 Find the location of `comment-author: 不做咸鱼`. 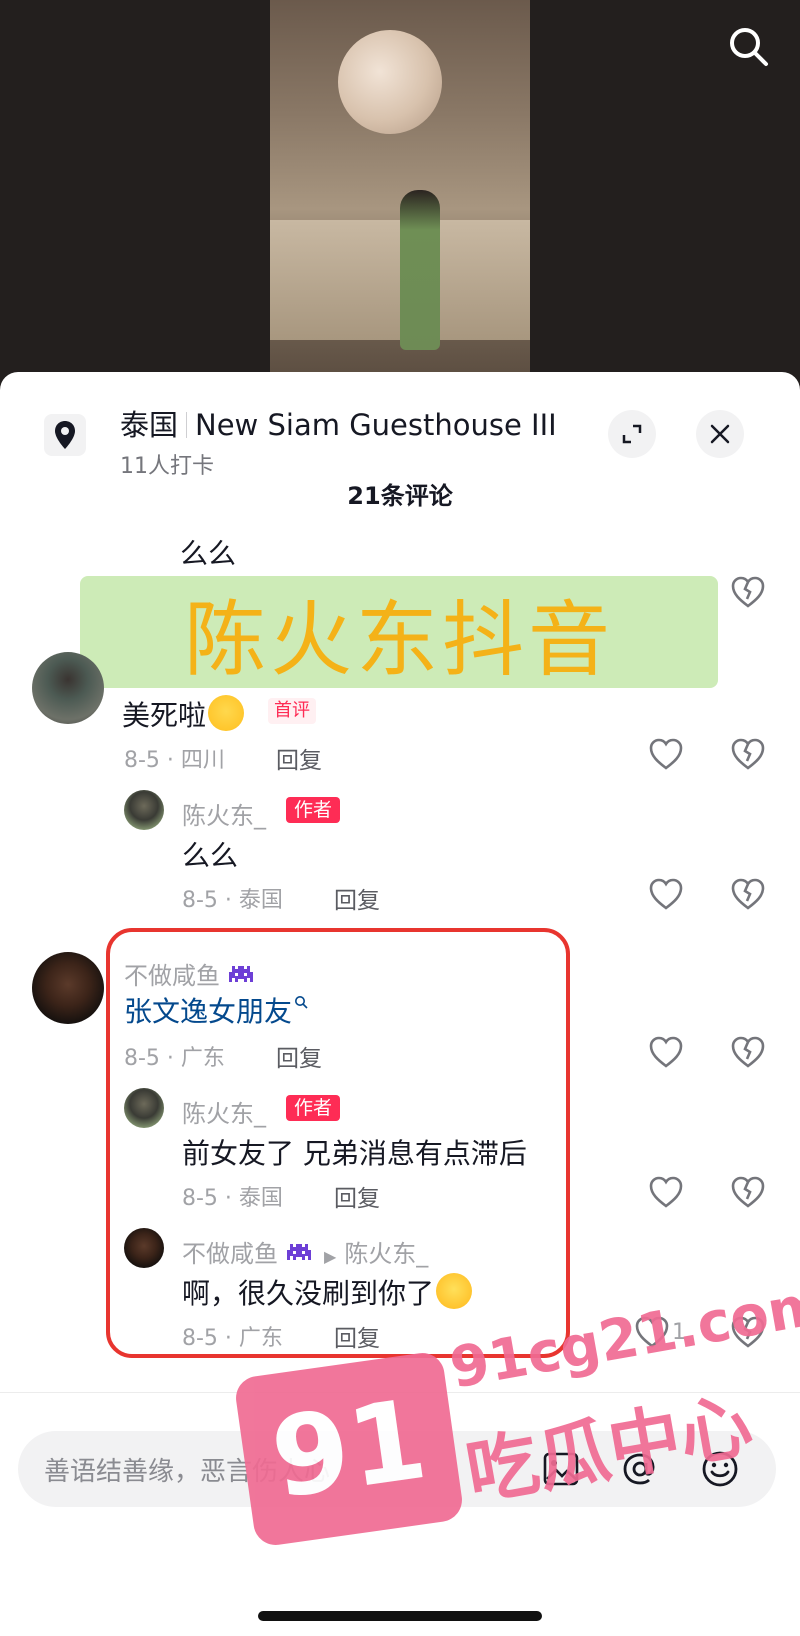

comment-author: 不做咸鱼 is located at coordinates (190, 973).